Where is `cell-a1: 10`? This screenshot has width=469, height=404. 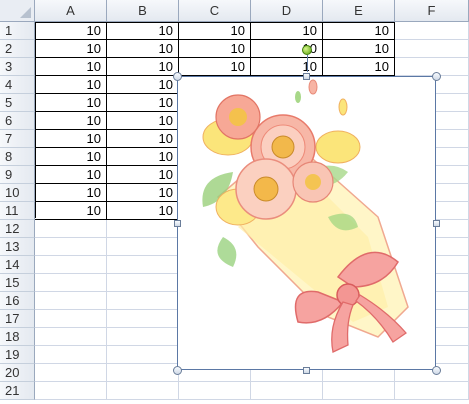 cell-a1: 10 is located at coordinates (71, 31).